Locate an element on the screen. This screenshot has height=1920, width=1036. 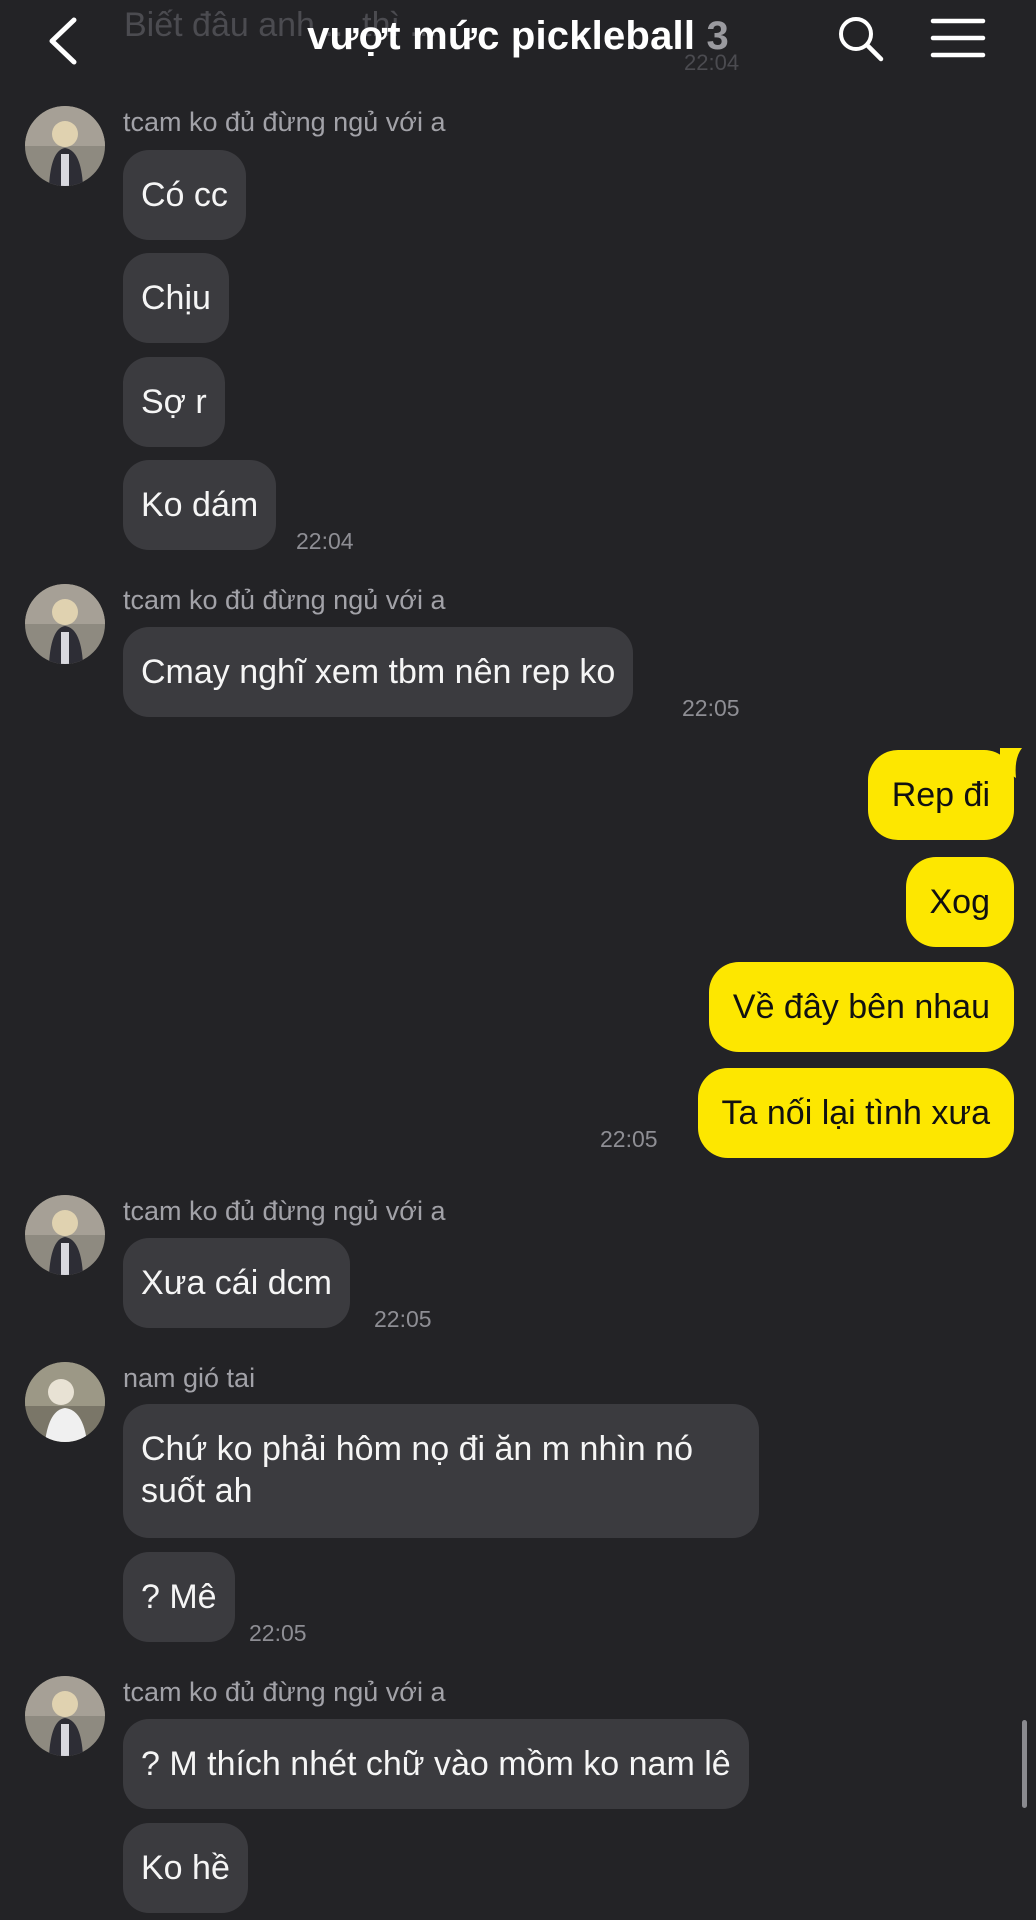
menu-icon is located at coordinates (958, 39).